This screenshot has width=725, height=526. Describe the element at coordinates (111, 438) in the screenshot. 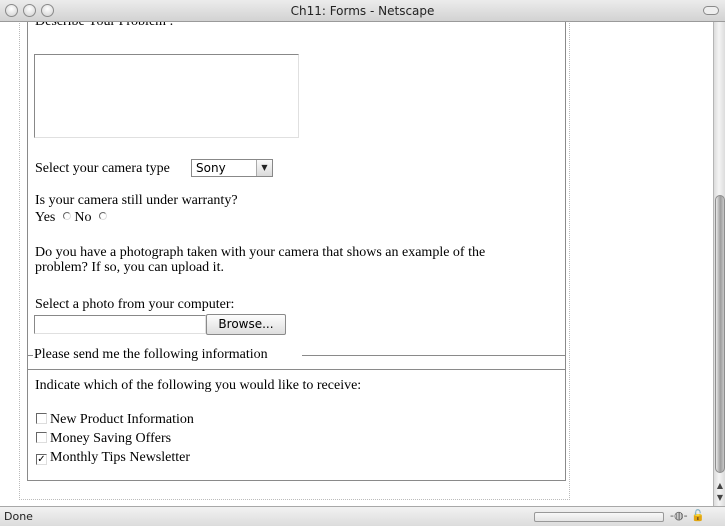

I see `money-saving-offers-label: Money Saving Offers` at that location.